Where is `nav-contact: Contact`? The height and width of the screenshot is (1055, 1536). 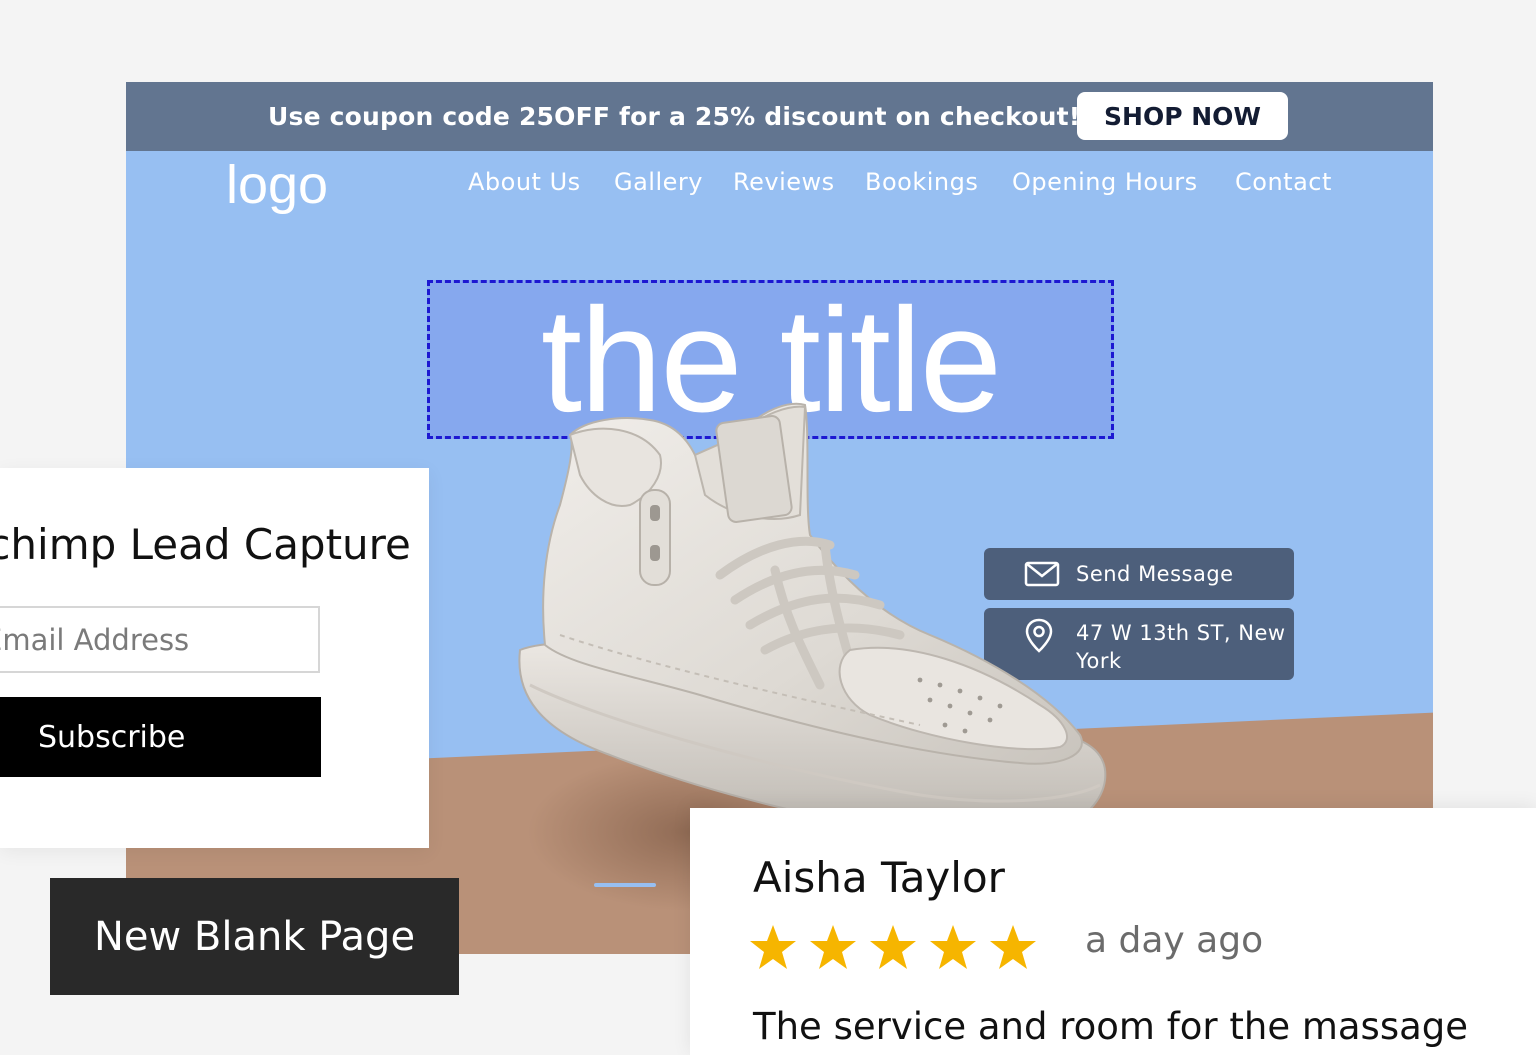 nav-contact: Contact is located at coordinates (1283, 182).